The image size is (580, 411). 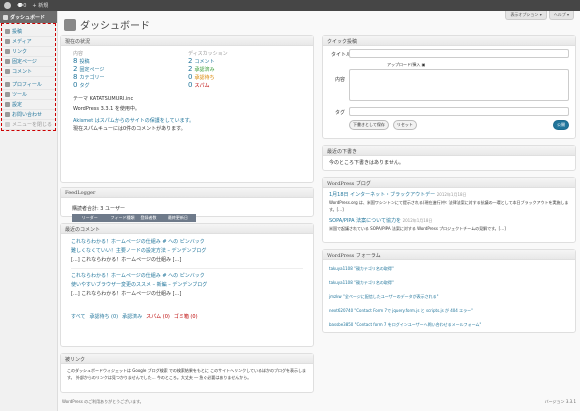 I want to click on quick-content-textarea, so click(x=459, y=85).